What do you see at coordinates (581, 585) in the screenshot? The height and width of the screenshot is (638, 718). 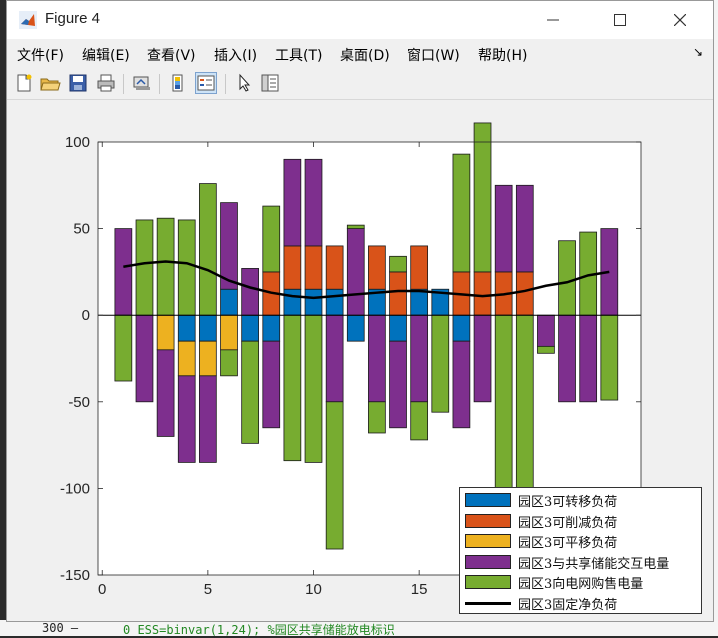 I see `legend-label: 园区3向电网购售电量` at bounding box center [581, 585].